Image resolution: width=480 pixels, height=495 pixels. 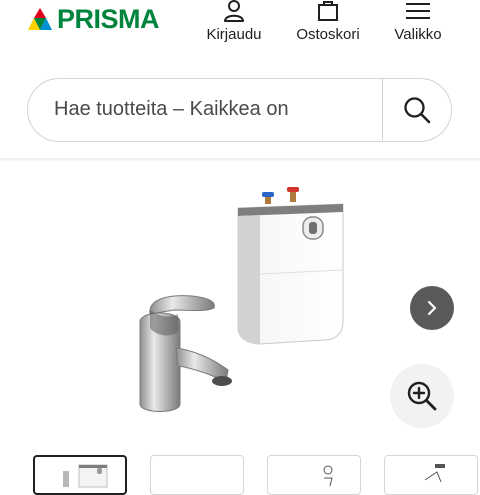 I want to click on menu-label: Valikko, so click(x=418, y=34).